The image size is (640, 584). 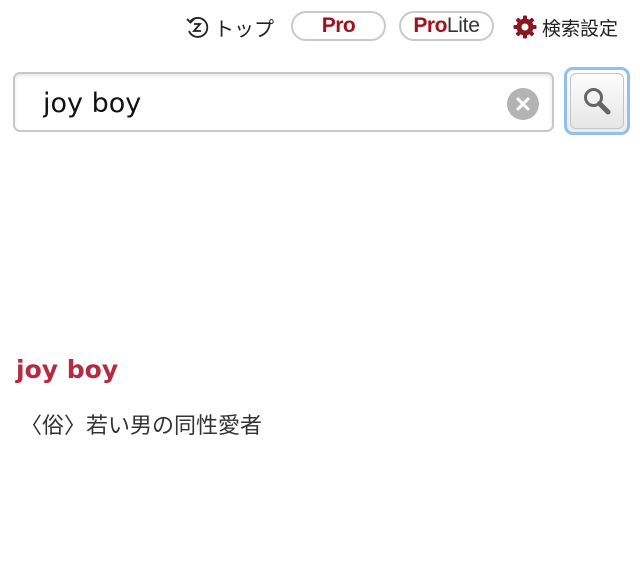 I want to click on entry-definition: 〈俗〉若い男の同性愛者, so click(x=141, y=426).